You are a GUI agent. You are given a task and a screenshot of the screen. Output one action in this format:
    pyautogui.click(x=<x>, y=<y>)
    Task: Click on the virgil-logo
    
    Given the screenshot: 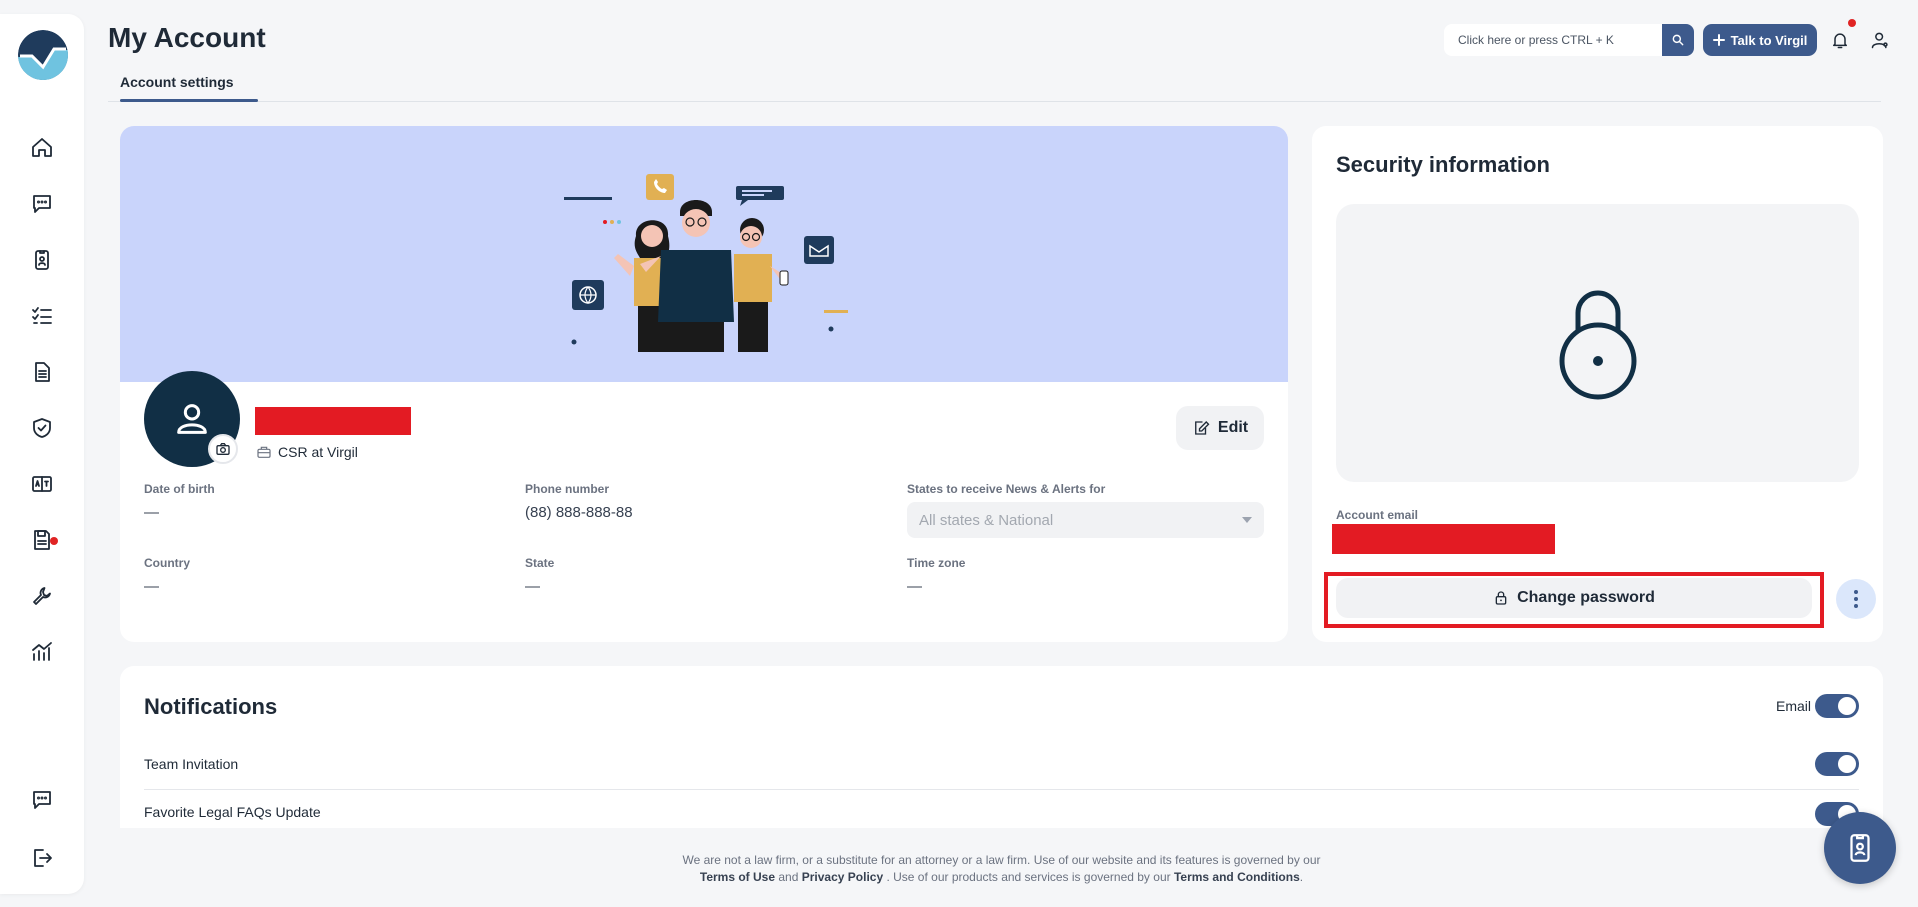 What is the action you would take?
    pyautogui.click(x=43, y=55)
    